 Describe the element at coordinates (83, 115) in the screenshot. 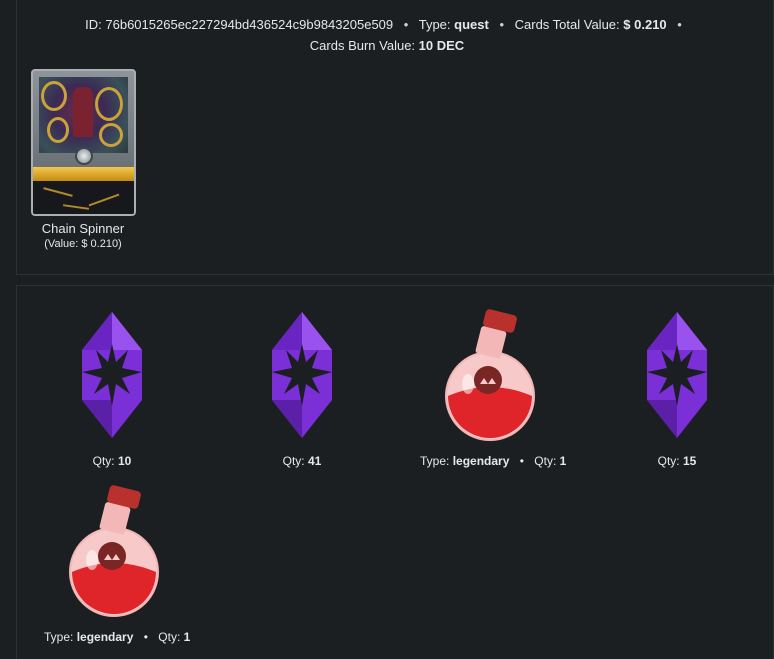

I see `card-art` at that location.